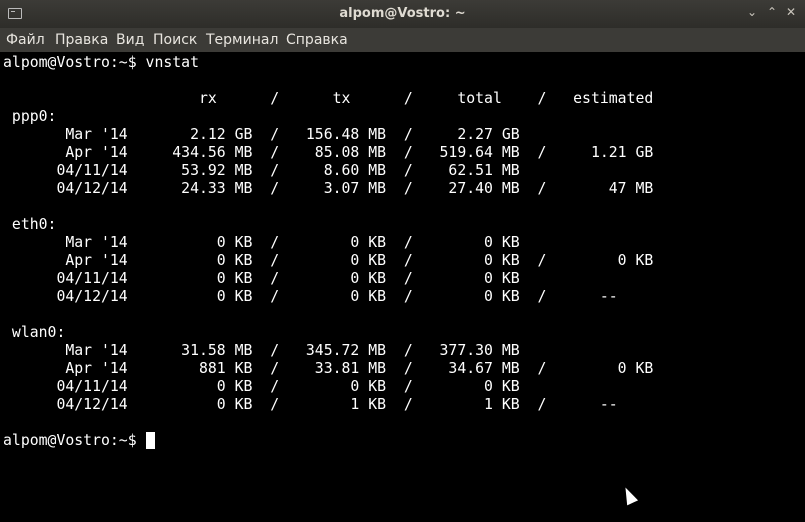  Describe the element at coordinates (791, 12) in the screenshot. I see `close-icon: ✕` at that location.